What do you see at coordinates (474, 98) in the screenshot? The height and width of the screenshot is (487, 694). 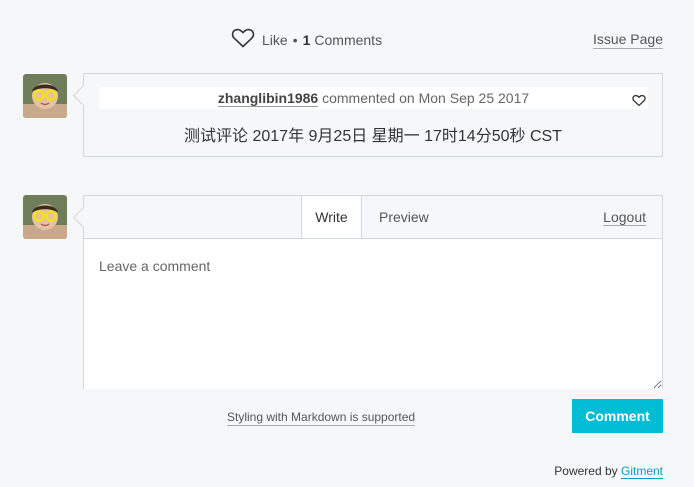 I see `comment-date: Mon Sep 25 2017` at bounding box center [474, 98].